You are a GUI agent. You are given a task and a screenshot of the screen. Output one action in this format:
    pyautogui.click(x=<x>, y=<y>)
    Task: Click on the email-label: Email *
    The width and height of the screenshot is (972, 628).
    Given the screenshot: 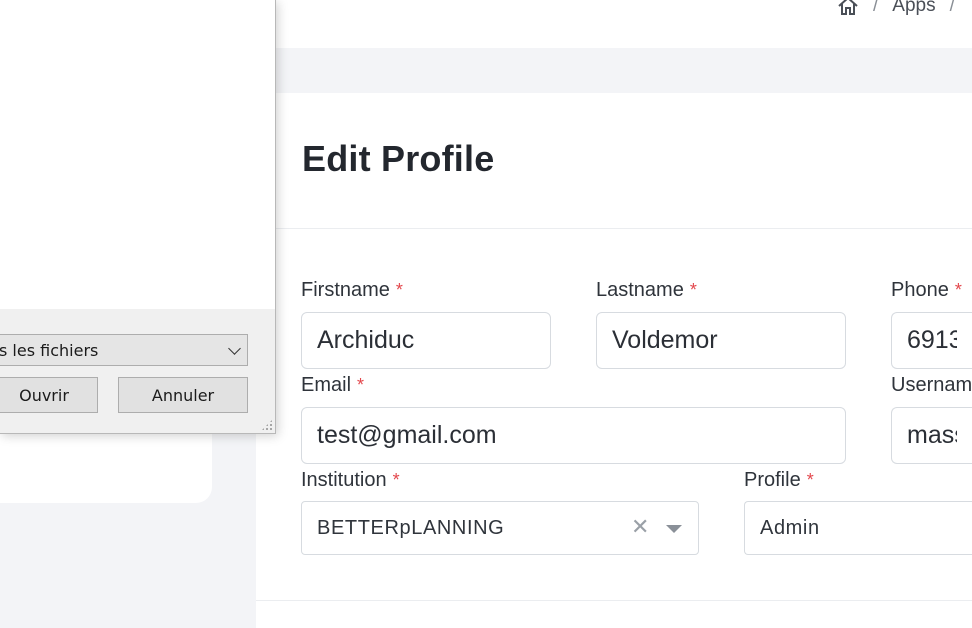 What is the action you would take?
    pyautogui.click(x=332, y=385)
    